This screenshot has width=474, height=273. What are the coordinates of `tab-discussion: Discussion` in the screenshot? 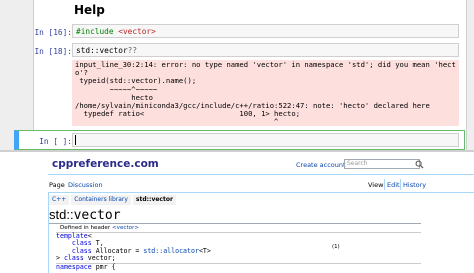 It's located at (85, 185).